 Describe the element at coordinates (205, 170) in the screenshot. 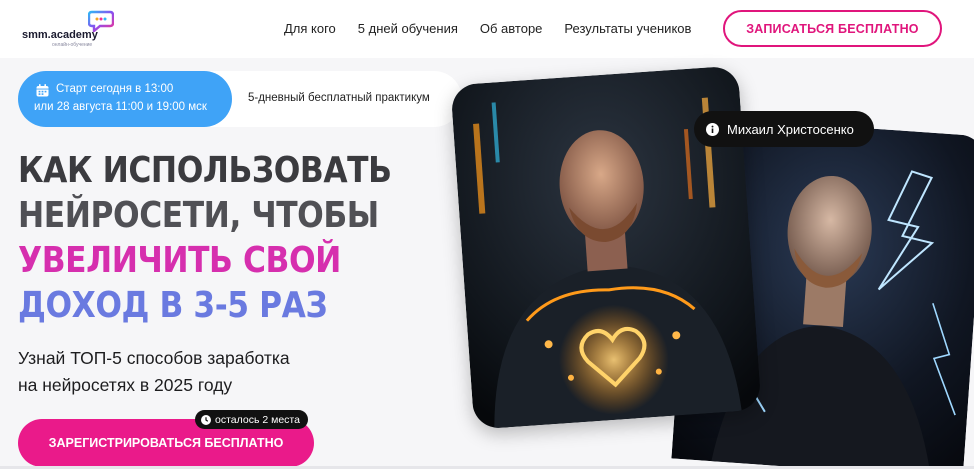

I see `headline-line-1: КАК ИСПОЛЬЗОВАТЬ` at that location.